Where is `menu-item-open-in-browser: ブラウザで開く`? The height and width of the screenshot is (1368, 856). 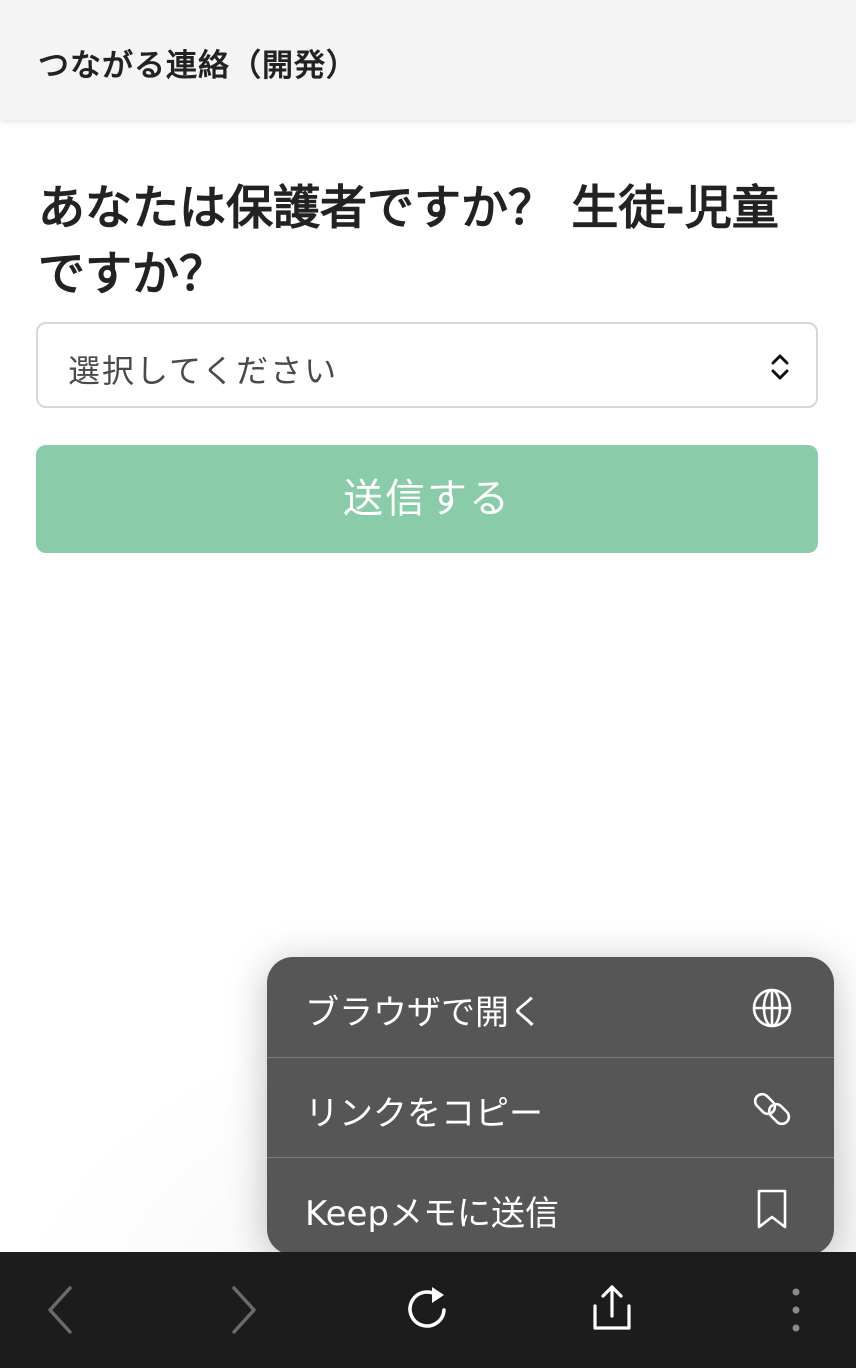 menu-item-open-in-browser: ブラウザで開く is located at coordinates (550, 1007).